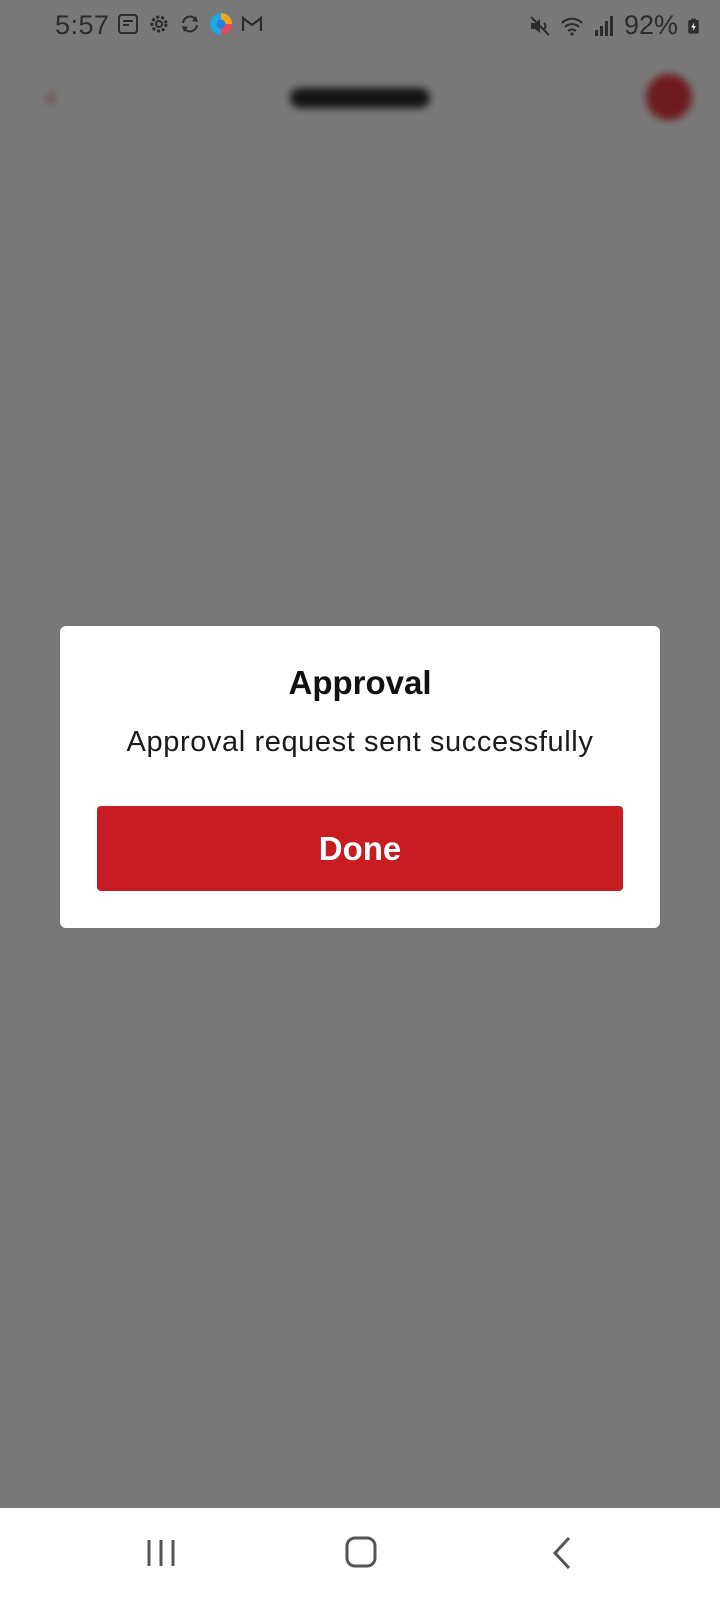 This screenshot has width=720, height=1600. Describe the element at coordinates (650, 25) in the screenshot. I see `battery-percent: 92%` at that location.